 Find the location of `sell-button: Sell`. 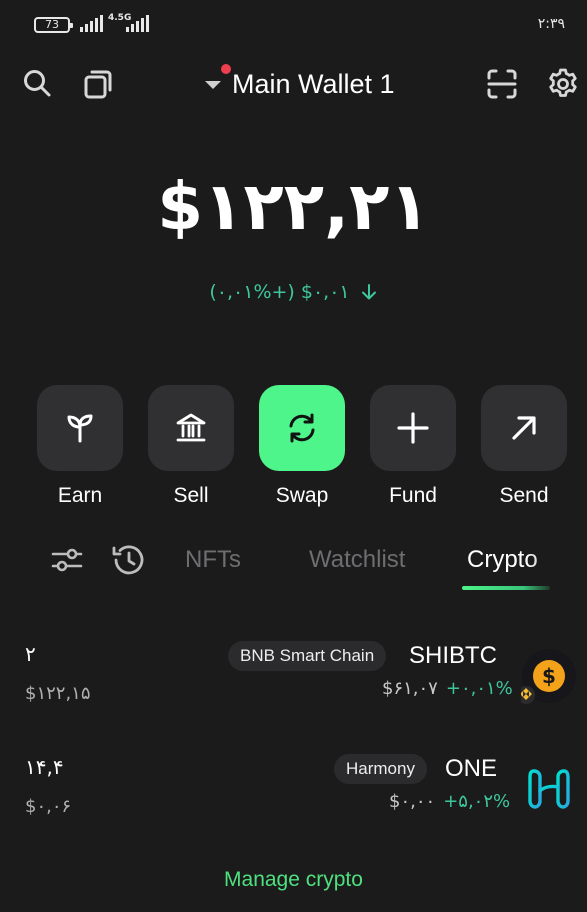

sell-button: Sell is located at coordinates (191, 446).